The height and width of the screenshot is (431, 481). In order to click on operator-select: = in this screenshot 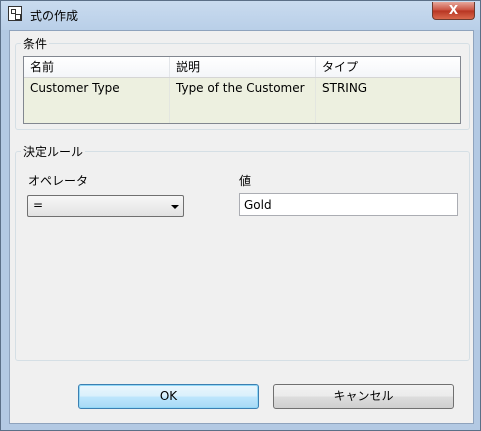, I will do `click(105, 206)`.